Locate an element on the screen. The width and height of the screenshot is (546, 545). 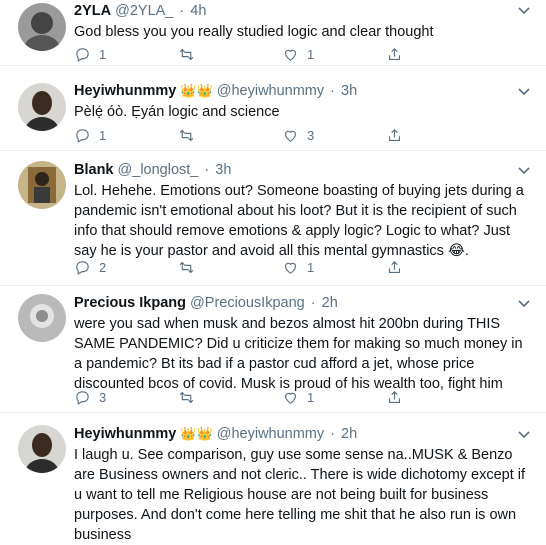
reply-button: 2 is located at coordinates (126, 267).